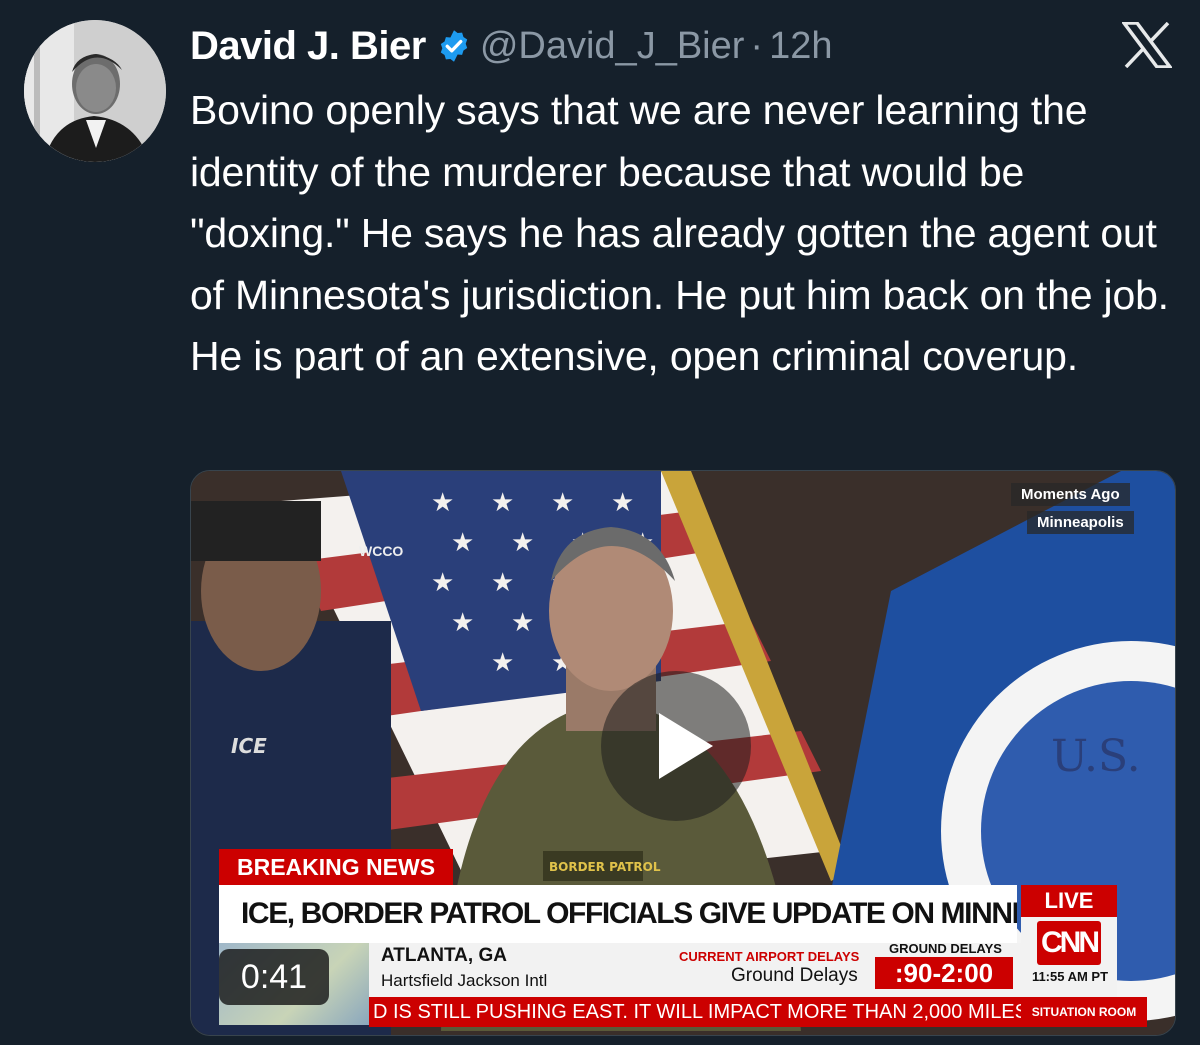 The width and height of the screenshot is (1200, 1045). Describe the element at coordinates (336, 867) in the screenshot. I see `breaking-news-banner: BREAKING NEWS` at that location.